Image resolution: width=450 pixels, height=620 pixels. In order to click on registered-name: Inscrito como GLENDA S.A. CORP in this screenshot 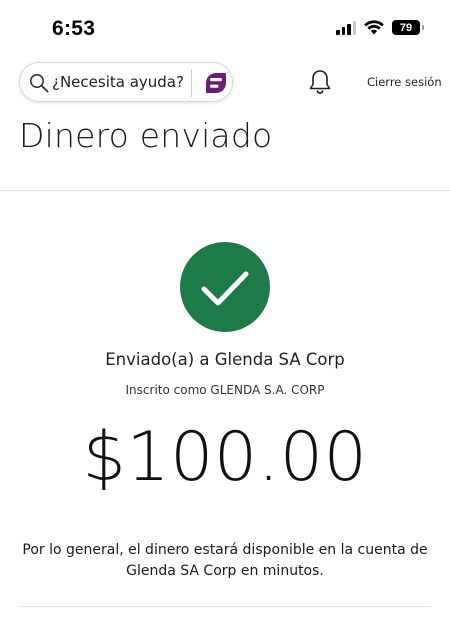, I will do `click(225, 390)`.